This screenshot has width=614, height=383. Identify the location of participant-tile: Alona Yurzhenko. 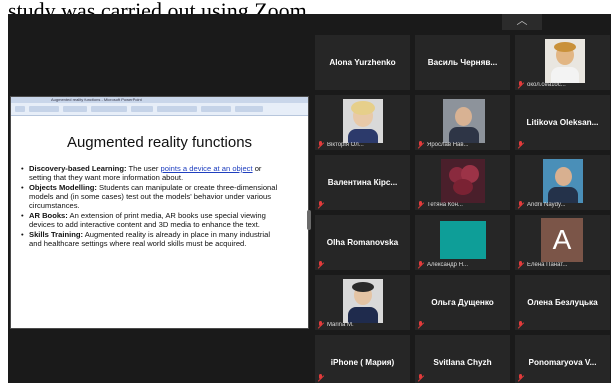
(362, 62).